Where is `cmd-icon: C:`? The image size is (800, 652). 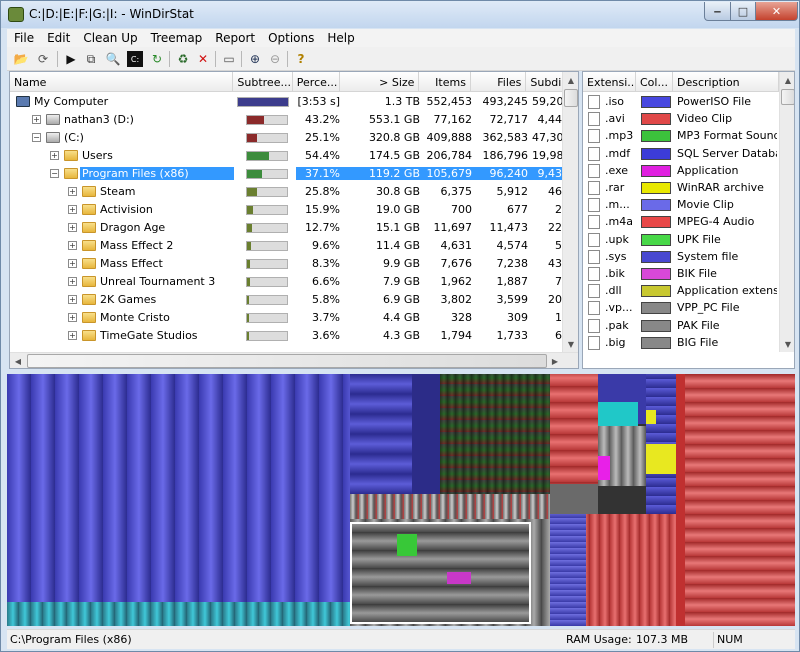 cmd-icon: C: is located at coordinates (135, 59).